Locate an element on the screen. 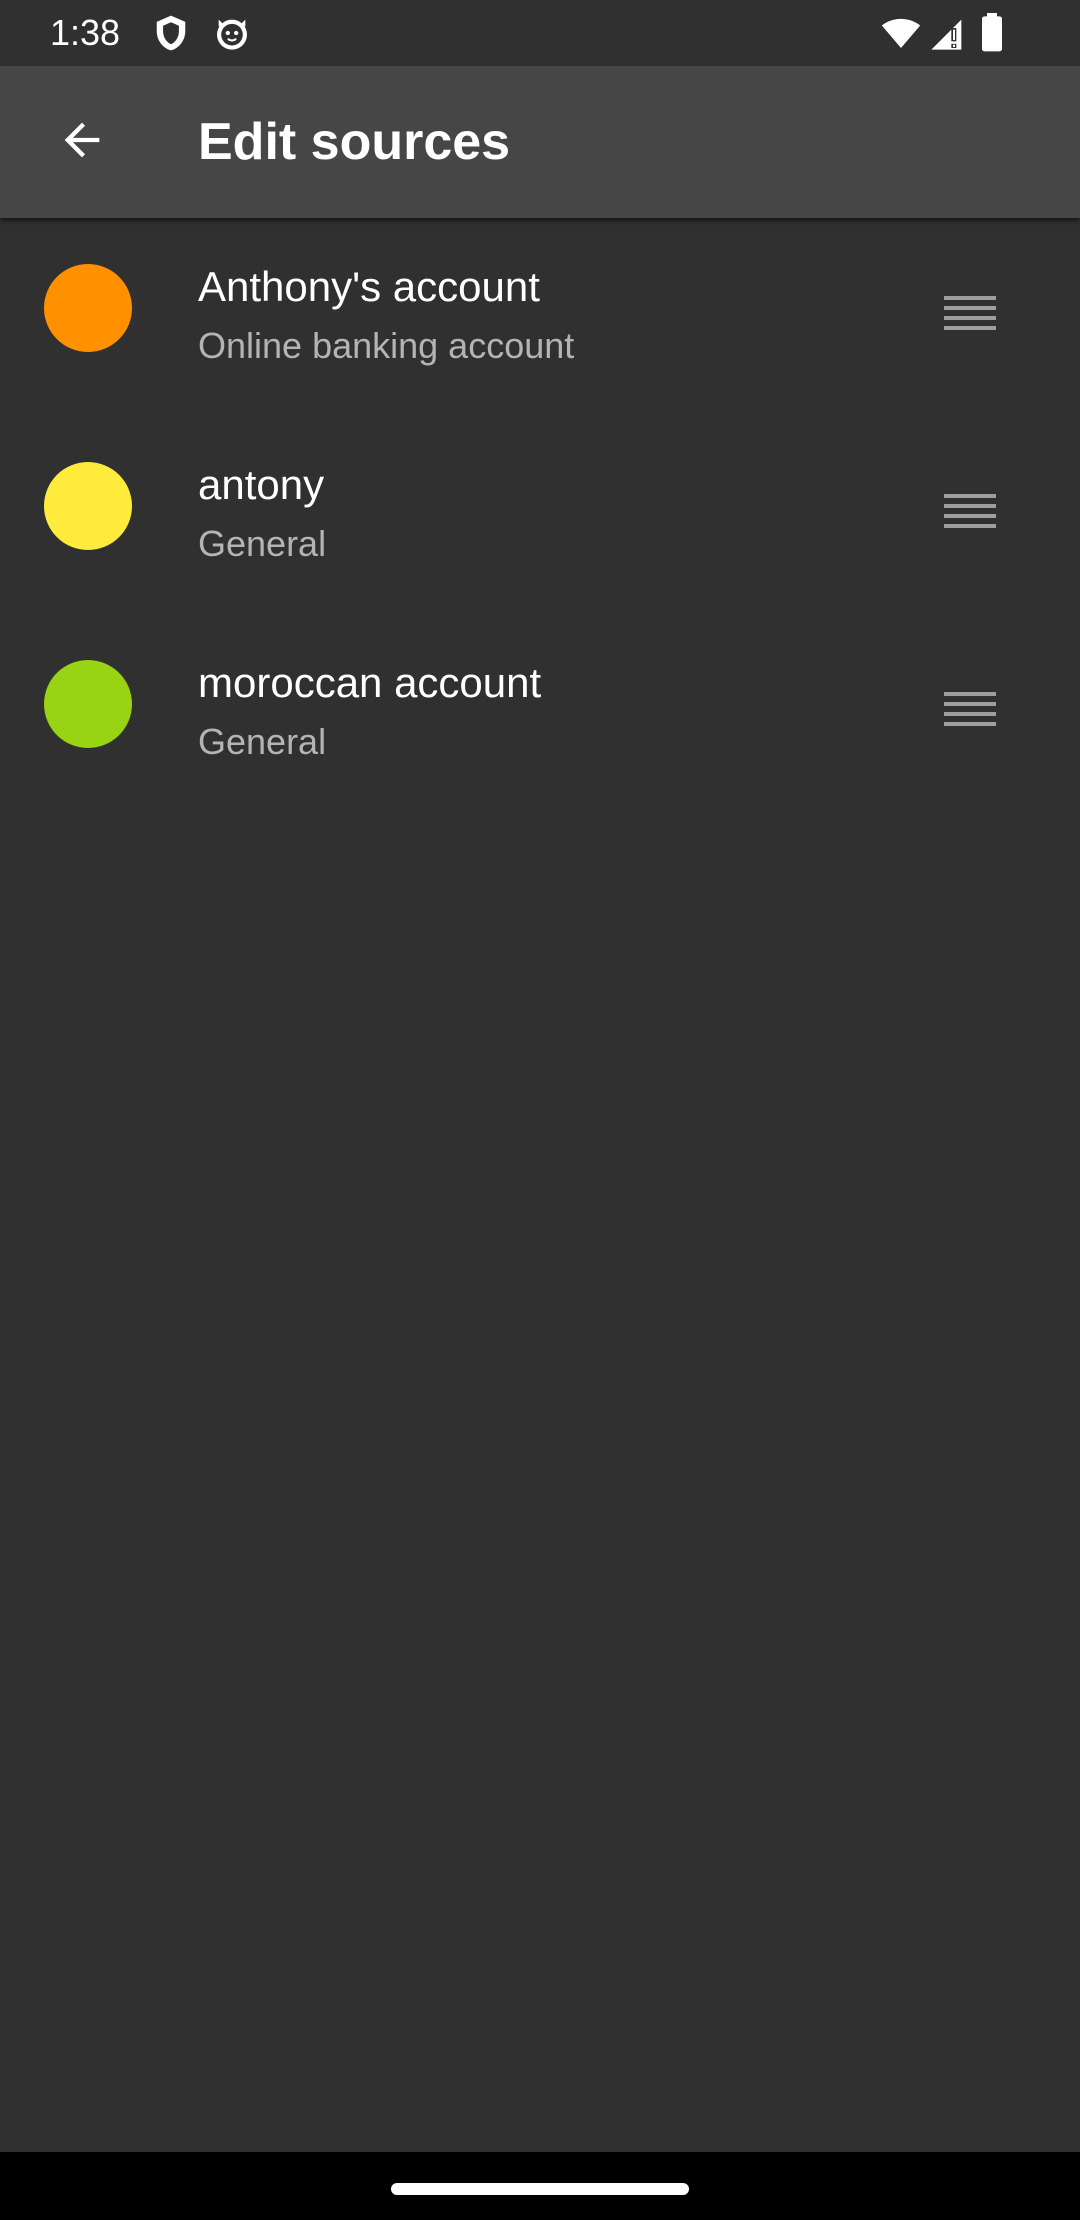 The image size is (1080, 2220). arrow-back-icon is located at coordinates (82, 142).